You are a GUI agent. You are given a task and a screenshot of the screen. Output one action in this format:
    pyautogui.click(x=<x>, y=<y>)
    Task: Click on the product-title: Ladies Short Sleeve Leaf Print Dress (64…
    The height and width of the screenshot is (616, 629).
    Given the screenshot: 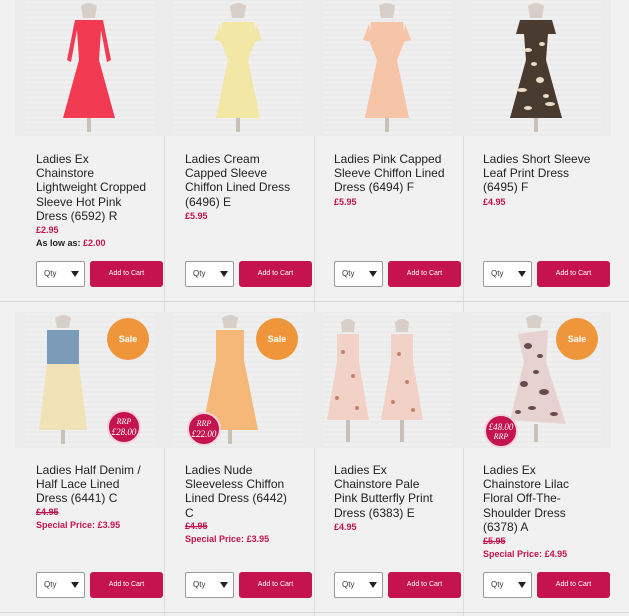 What is the action you would take?
    pyautogui.click(x=539, y=173)
    